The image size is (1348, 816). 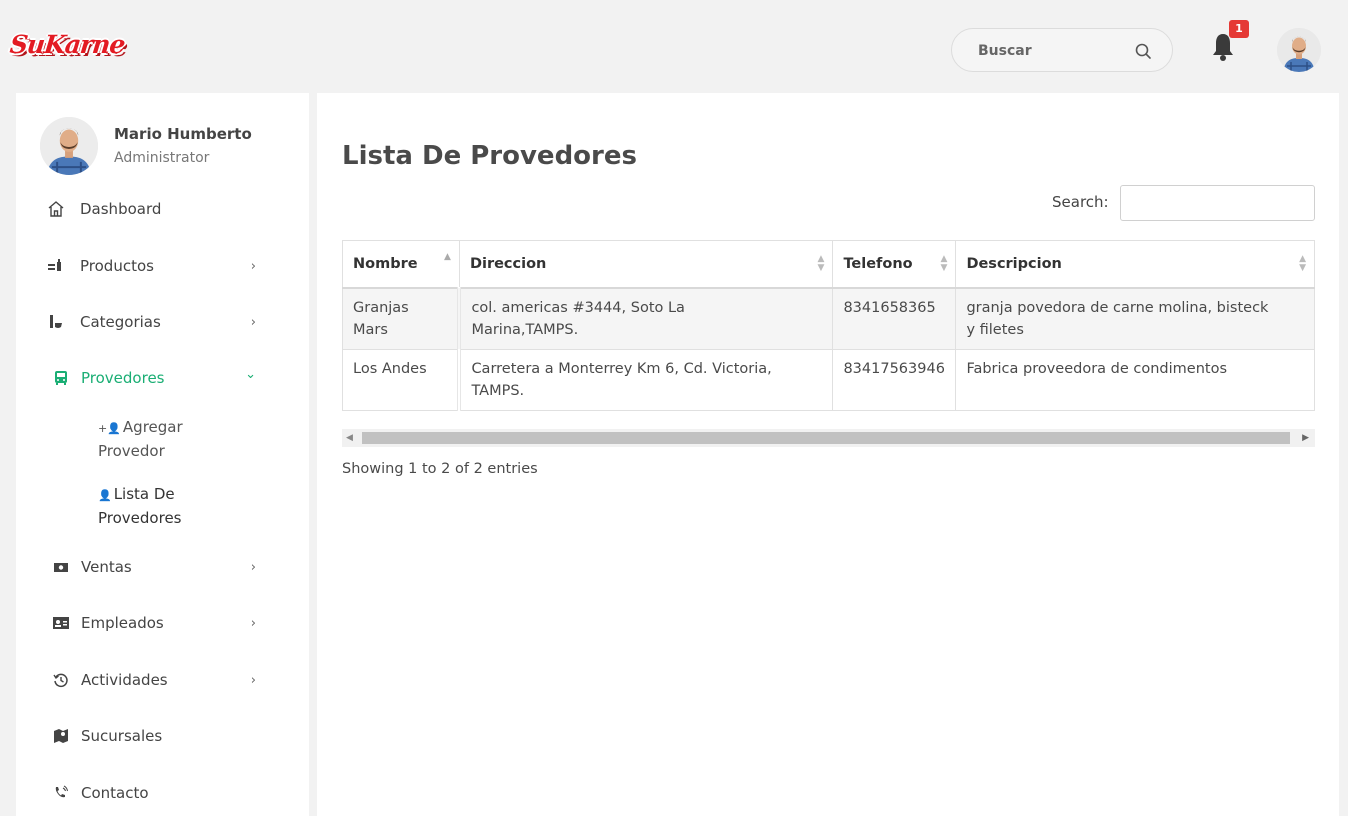 What do you see at coordinates (1117, 307) in the screenshot?
I see `cell-text: granja povedora de carne molina, bisteck` at bounding box center [1117, 307].